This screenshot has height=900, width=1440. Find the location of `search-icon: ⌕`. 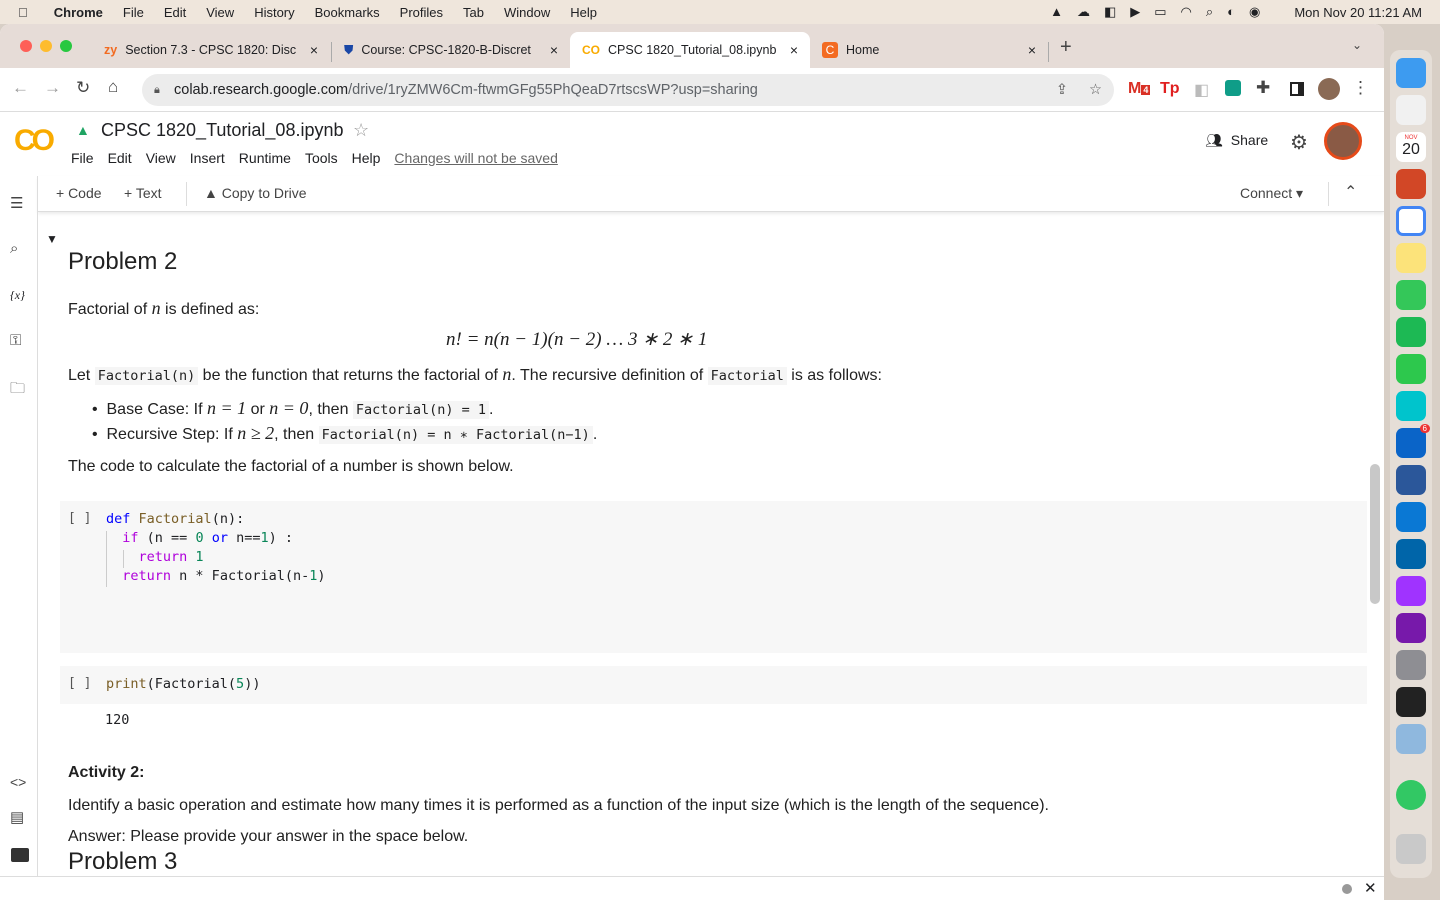

search-icon: ⌕ is located at coordinates (14, 248).